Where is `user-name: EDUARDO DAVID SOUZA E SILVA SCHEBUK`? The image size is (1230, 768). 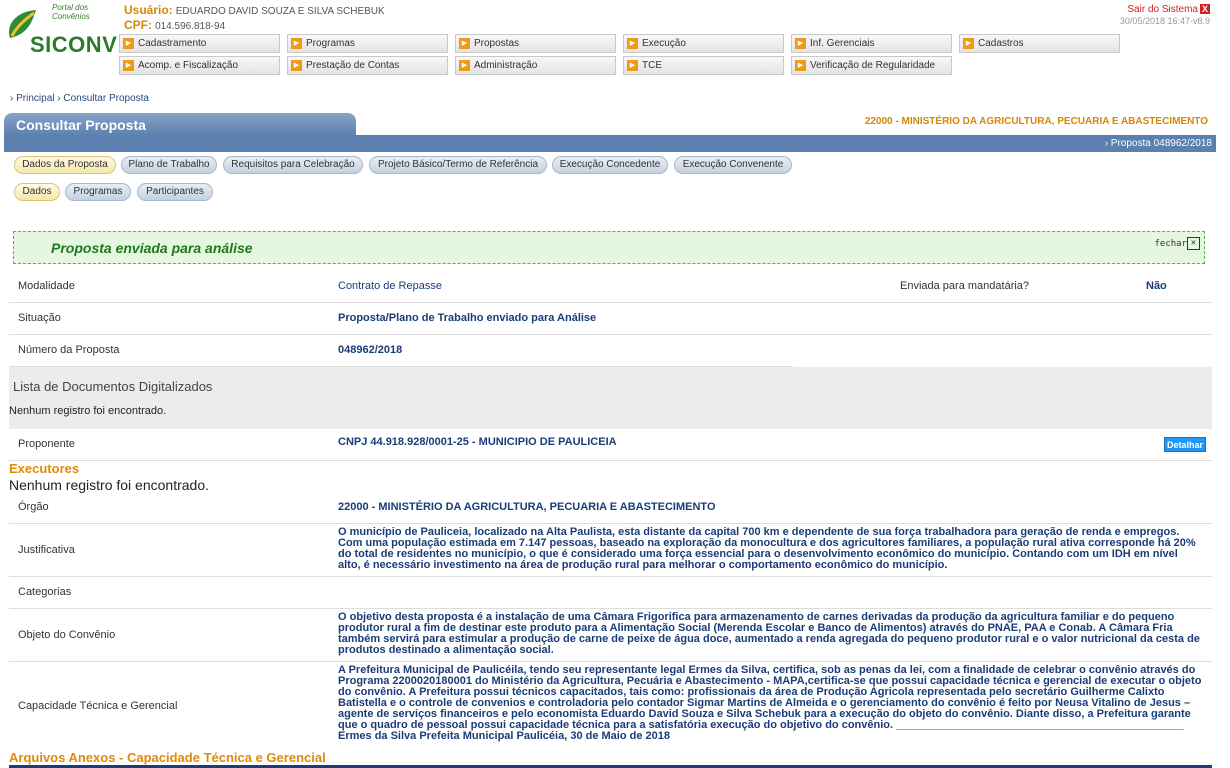 user-name: EDUARDO DAVID SOUZA E SILVA SCHEBUK is located at coordinates (280, 11).